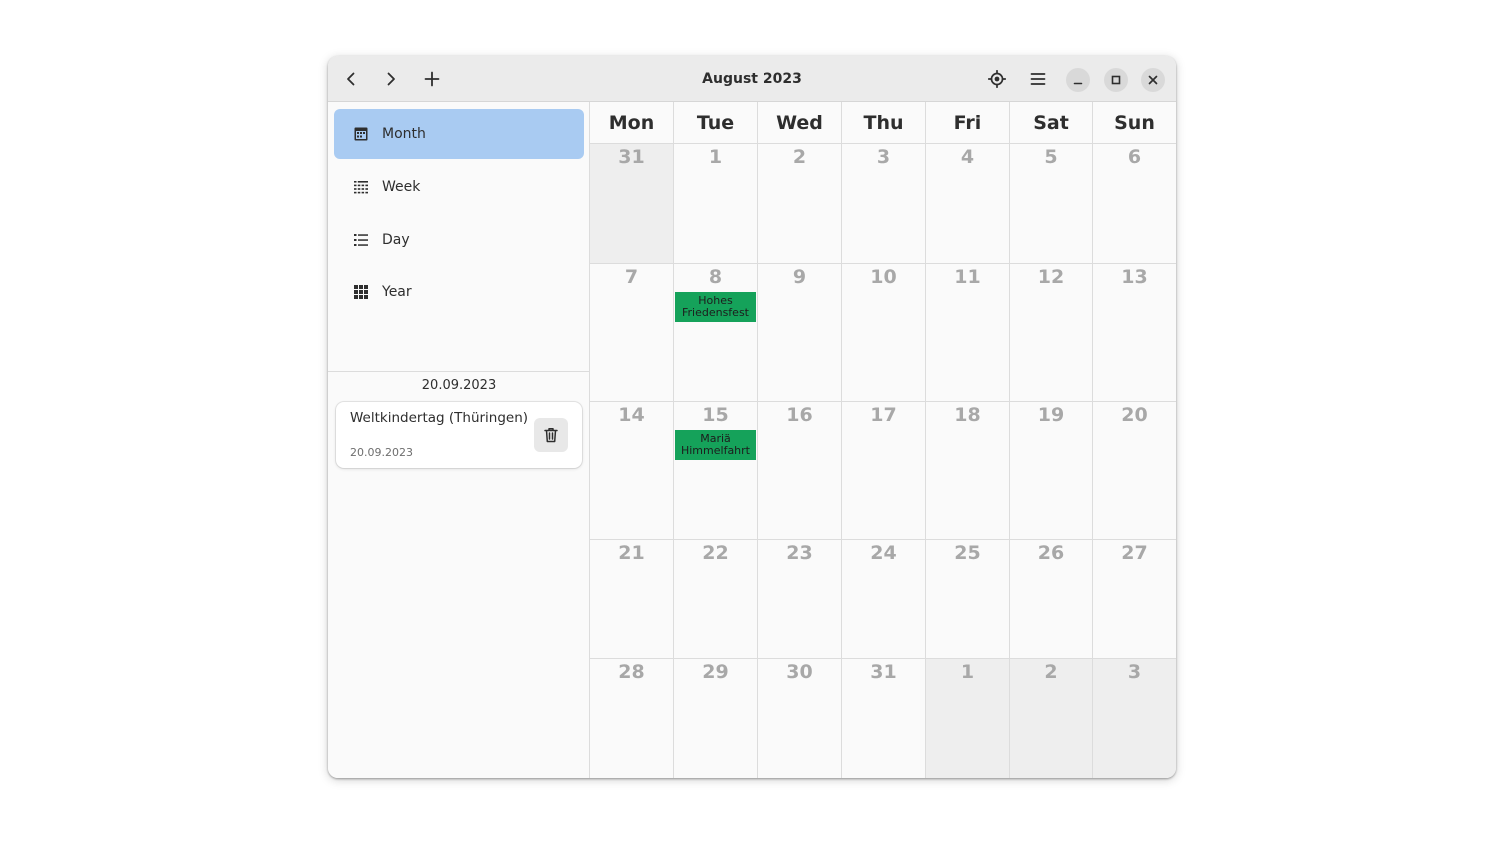 The height and width of the screenshot is (846, 1504). I want to click on weekday-header: Fri, so click(968, 123).